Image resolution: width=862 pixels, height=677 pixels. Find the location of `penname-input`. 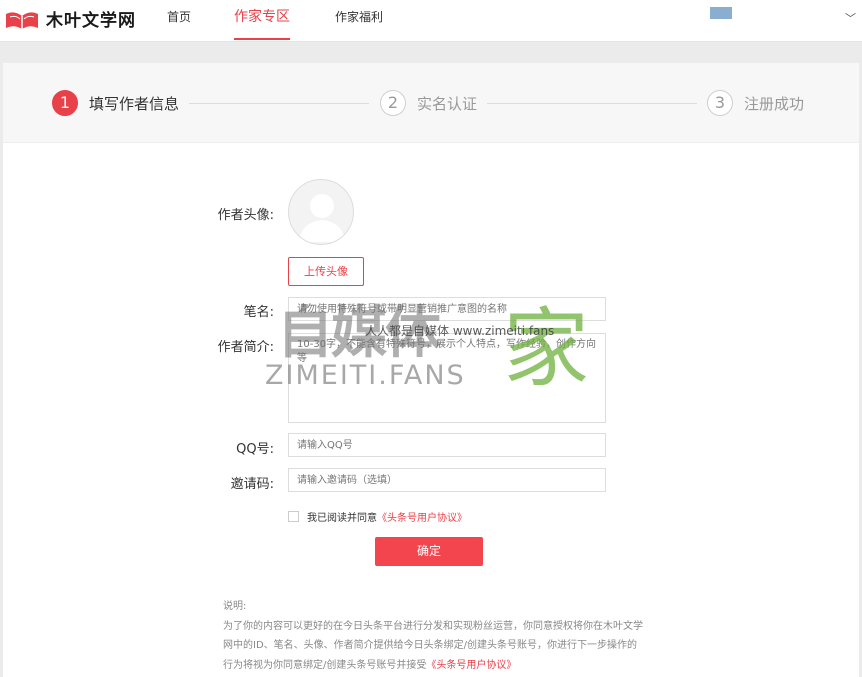

penname-input is located at coordinates (447, 309).